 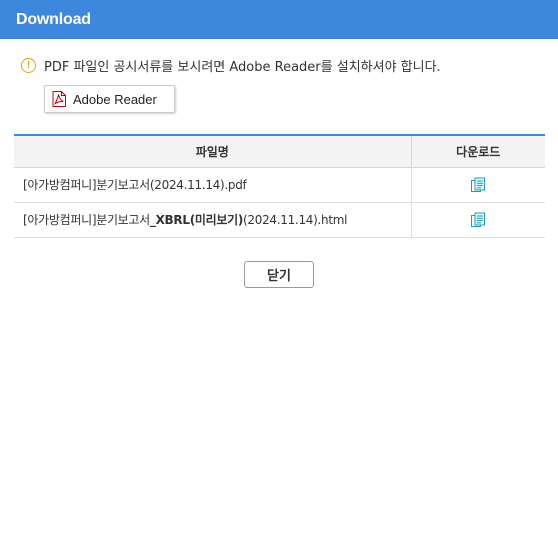 What do you see at coordinates (279, 19) in the screenshot?
I see `title-bar: Download` at bounding box center [279, 19].